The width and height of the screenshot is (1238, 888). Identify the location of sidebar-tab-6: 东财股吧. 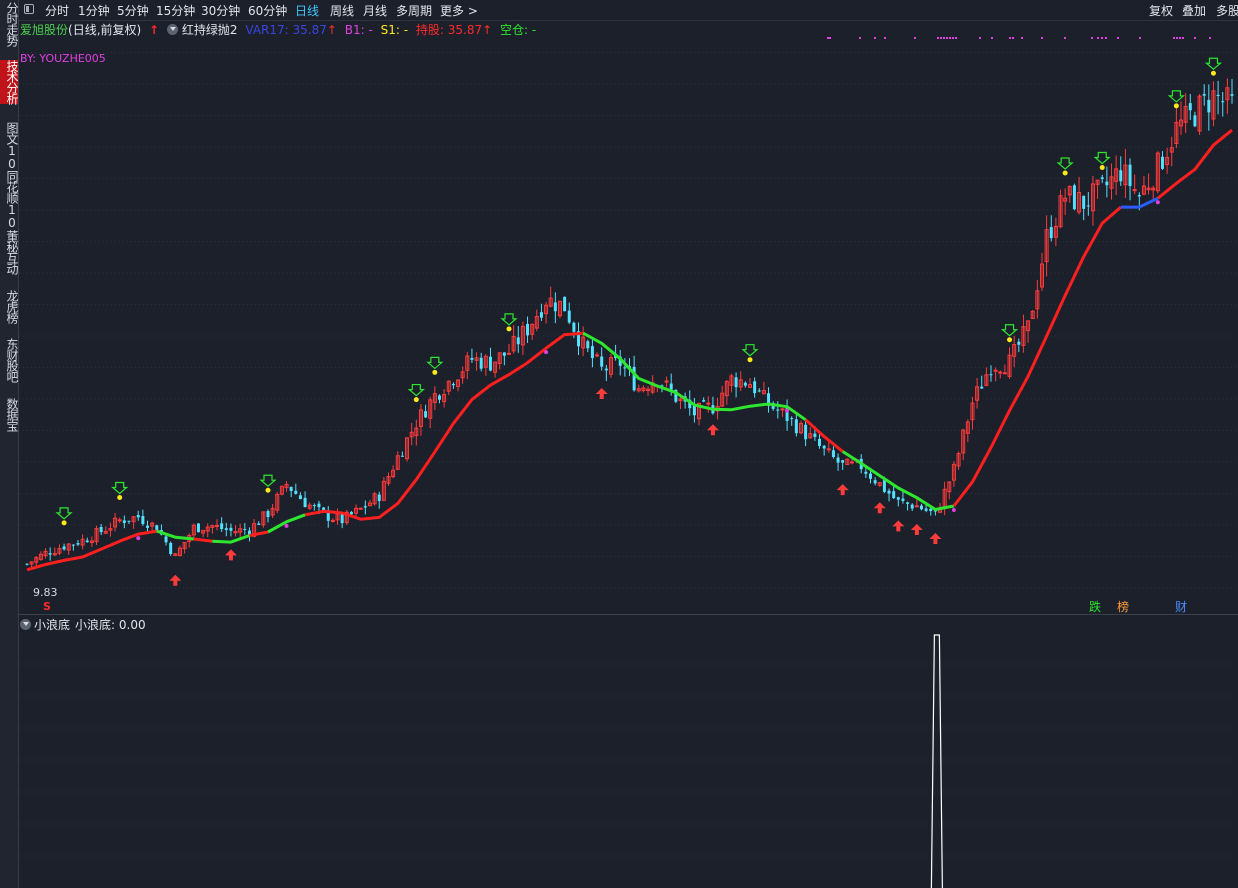
(9, 360).